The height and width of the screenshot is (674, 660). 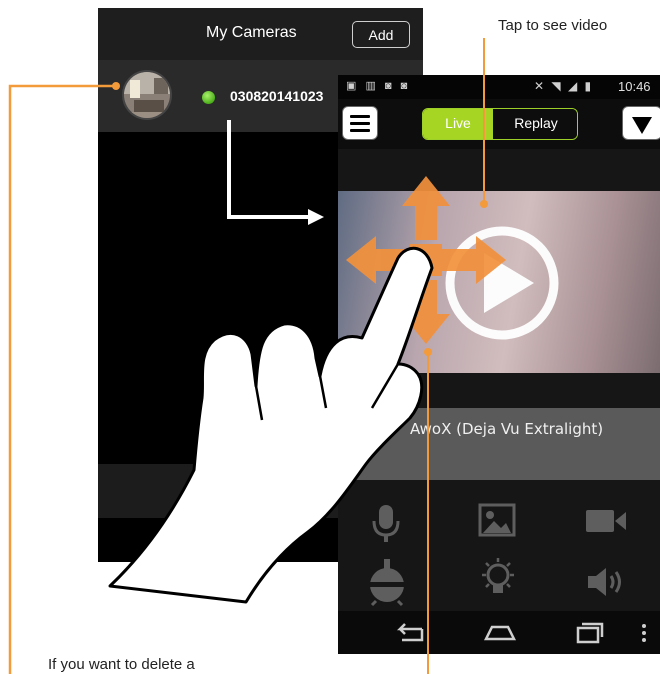 What do you see at coordinates (277, 96) in the screenshot?
I see `camera-id-label: 030820141023` at bounding box center [277, 96].